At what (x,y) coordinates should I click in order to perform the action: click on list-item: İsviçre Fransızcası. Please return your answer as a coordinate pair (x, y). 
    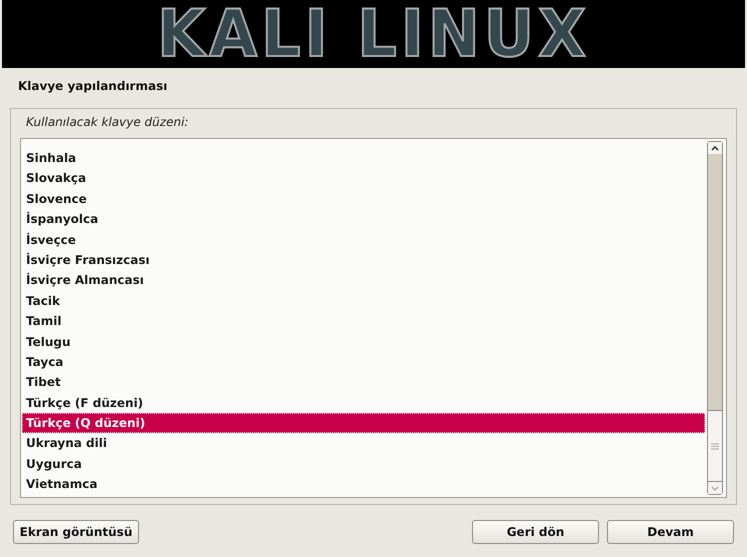
    Looking at the image, I should click on (363, 260).